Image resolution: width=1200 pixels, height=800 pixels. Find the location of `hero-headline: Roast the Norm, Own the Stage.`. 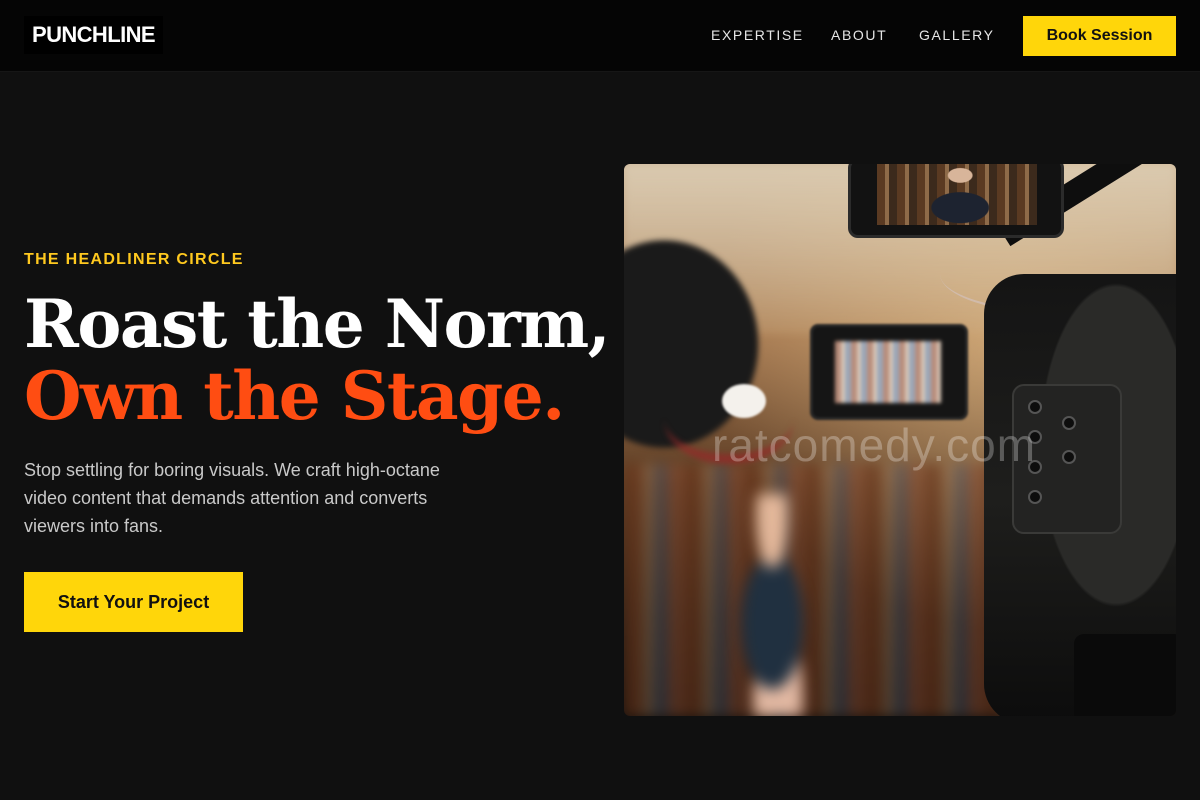

hero-headline: Roast the Norm, Own the Stage. is located at coordinates (317, 360).